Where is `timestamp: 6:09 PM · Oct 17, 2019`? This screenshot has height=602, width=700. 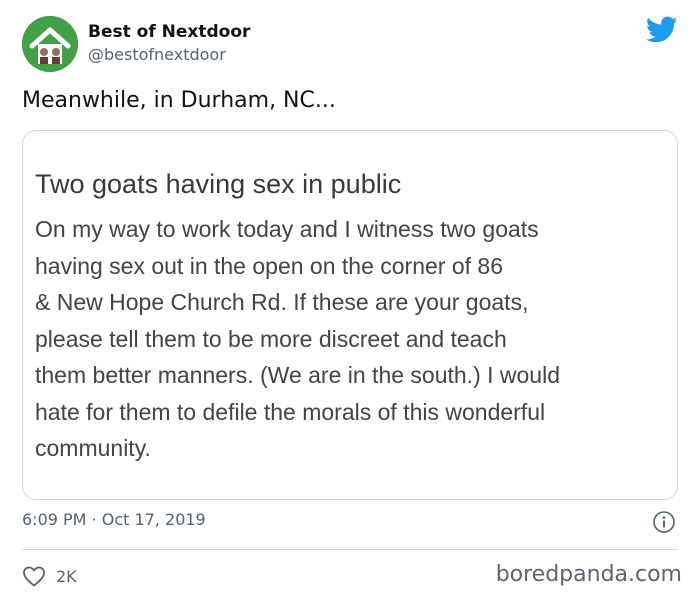
timestamp: 6:09 PM · Oct 17, 2019 is located at coordinates (114, 519).